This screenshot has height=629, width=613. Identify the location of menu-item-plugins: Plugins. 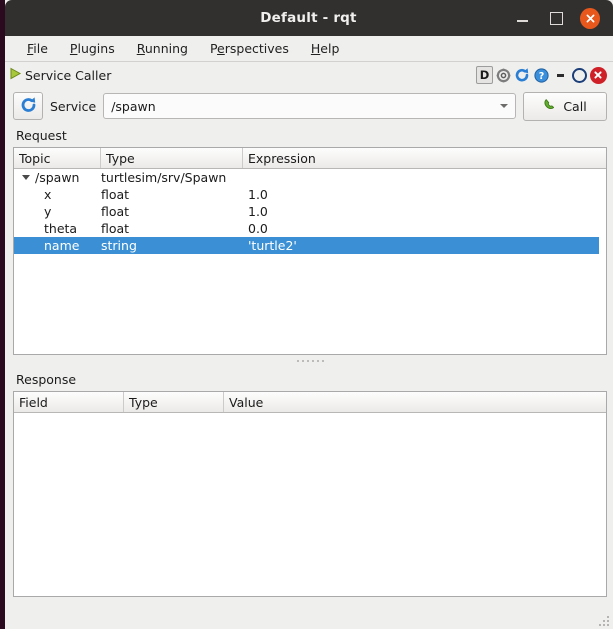
(92, 48).